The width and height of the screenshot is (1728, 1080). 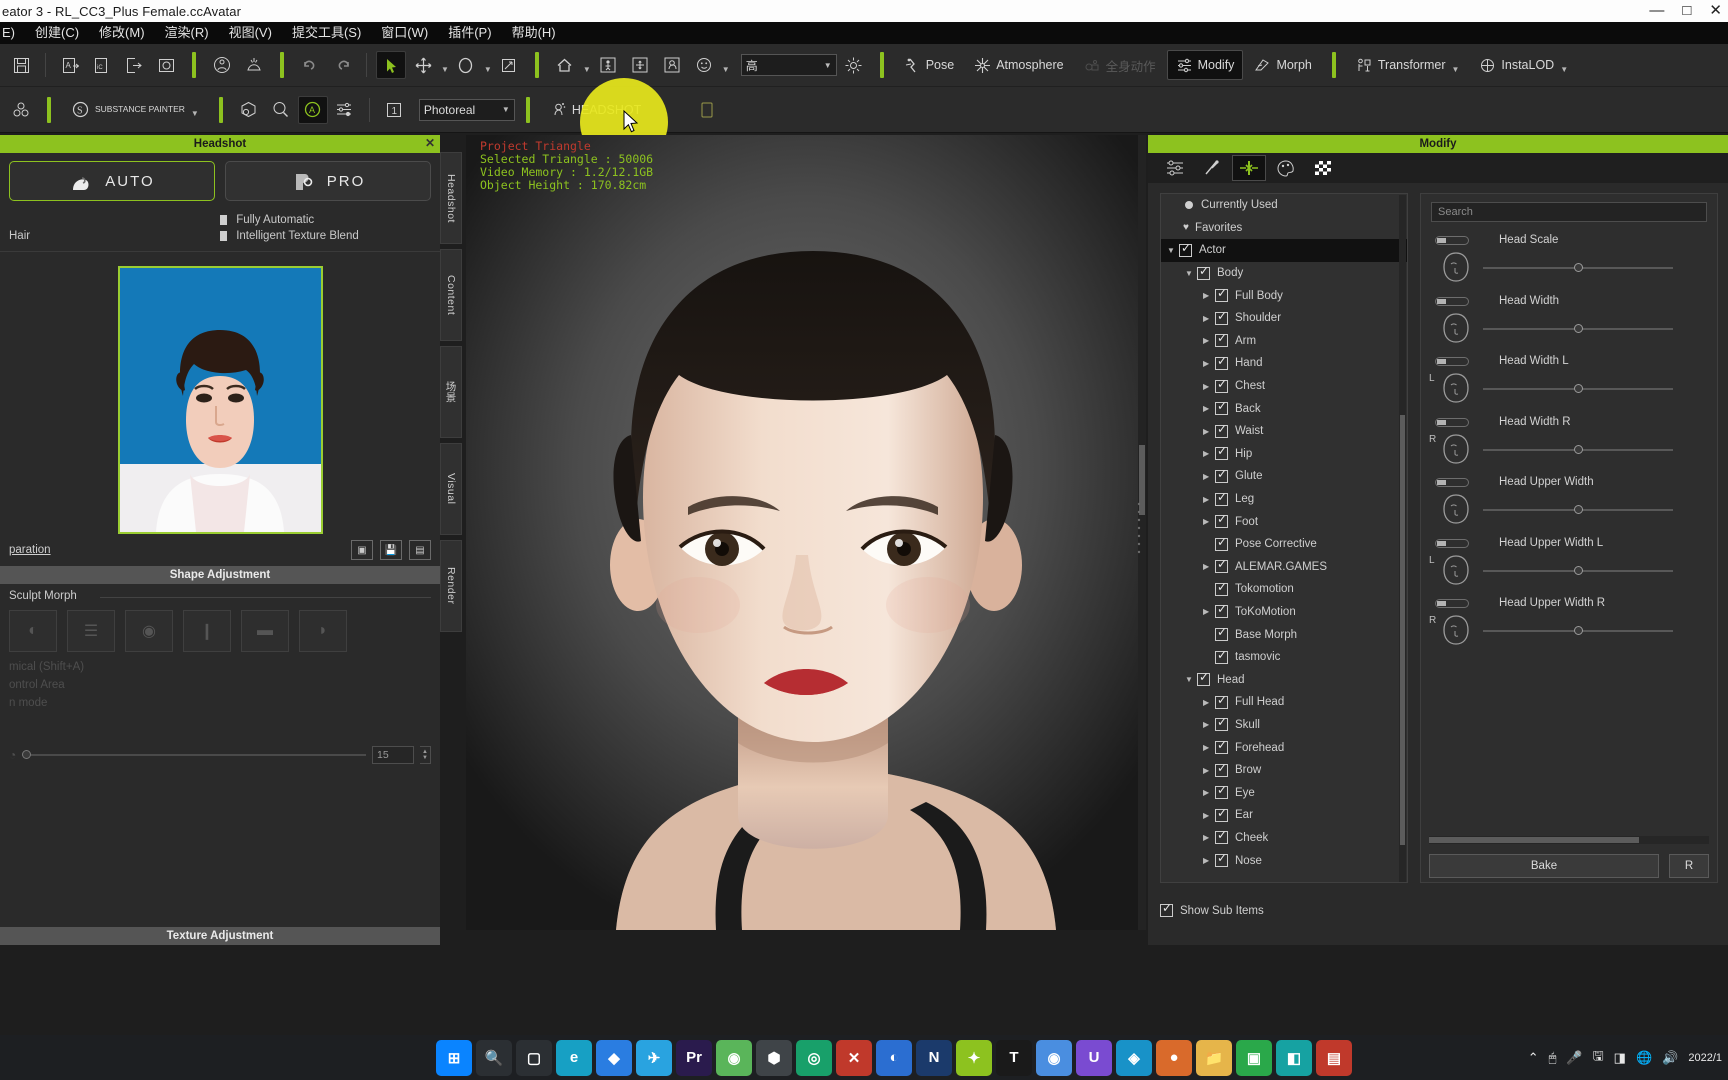 What do you see at coordinates (1284, 341) in the screenshot?
I see `tree-row: ▶ Arm` at bounding box center [1284, 341].